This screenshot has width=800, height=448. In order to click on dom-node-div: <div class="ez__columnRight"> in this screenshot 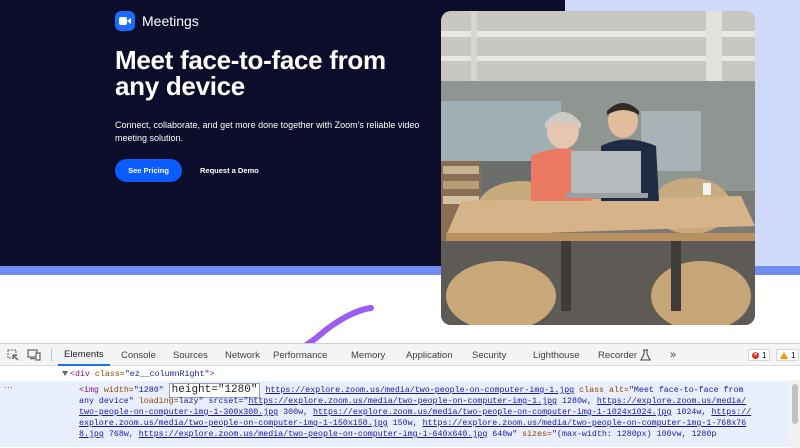, I will do `click(142, 374)`.